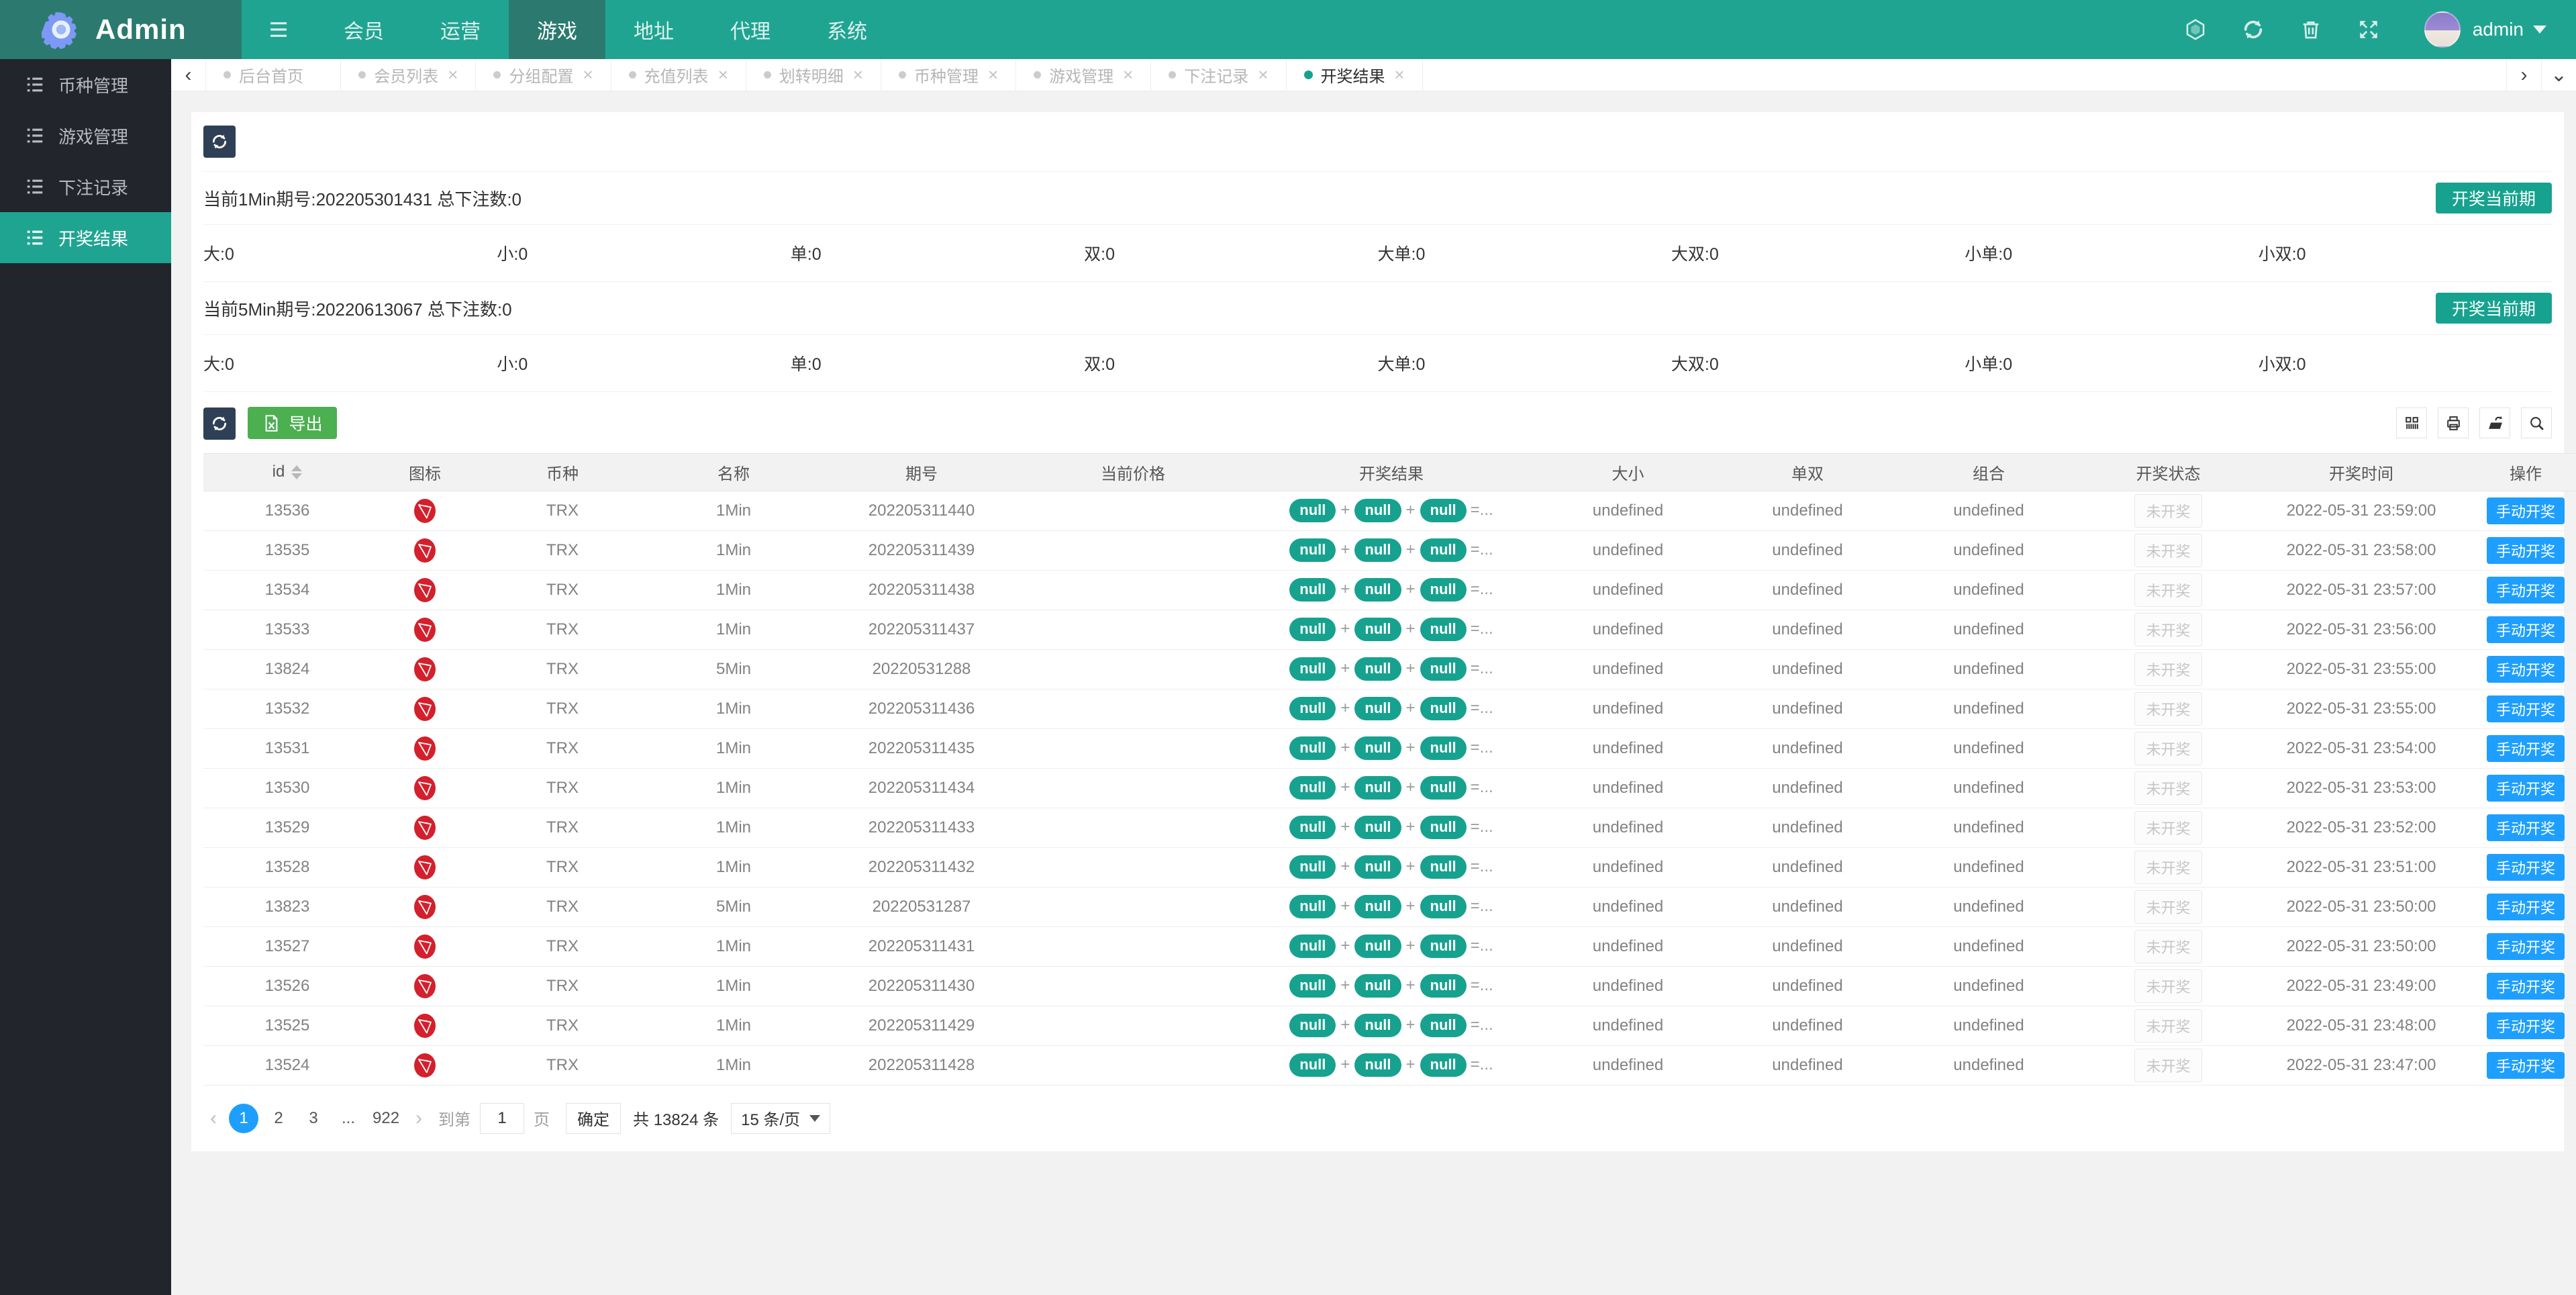 The width and height of the screenshot is (2576, 1295). I want to click on username: admin, so click(2498, 29).